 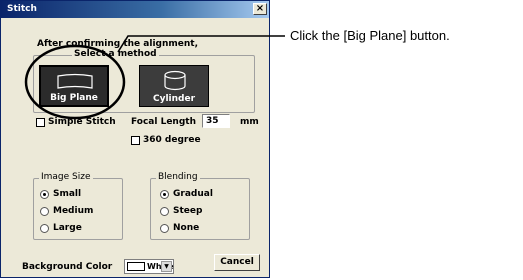 What do you see at coordinates (201, 44) in the screenshot?
I see `callout-line` at bounding box center [201, 44].